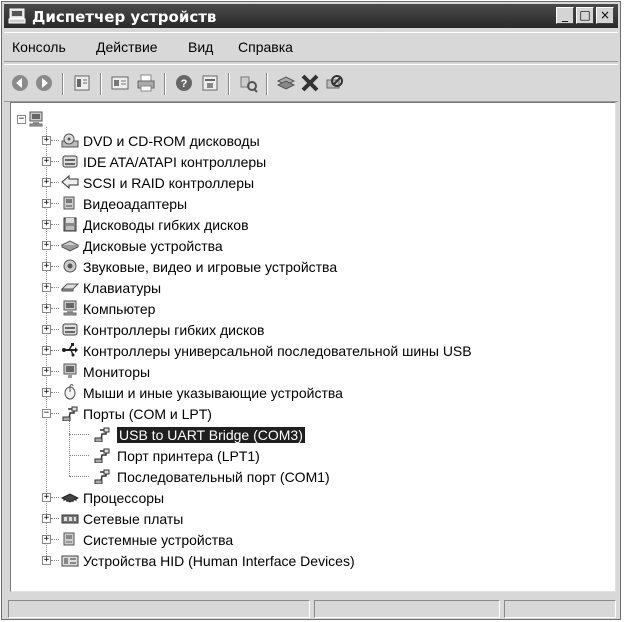 The image size is (624, 622). Describe the element at coordinates (171, 141) in the screenshot. I see `tree-category-label: DVD и CD-ROM дисководы` at that location.